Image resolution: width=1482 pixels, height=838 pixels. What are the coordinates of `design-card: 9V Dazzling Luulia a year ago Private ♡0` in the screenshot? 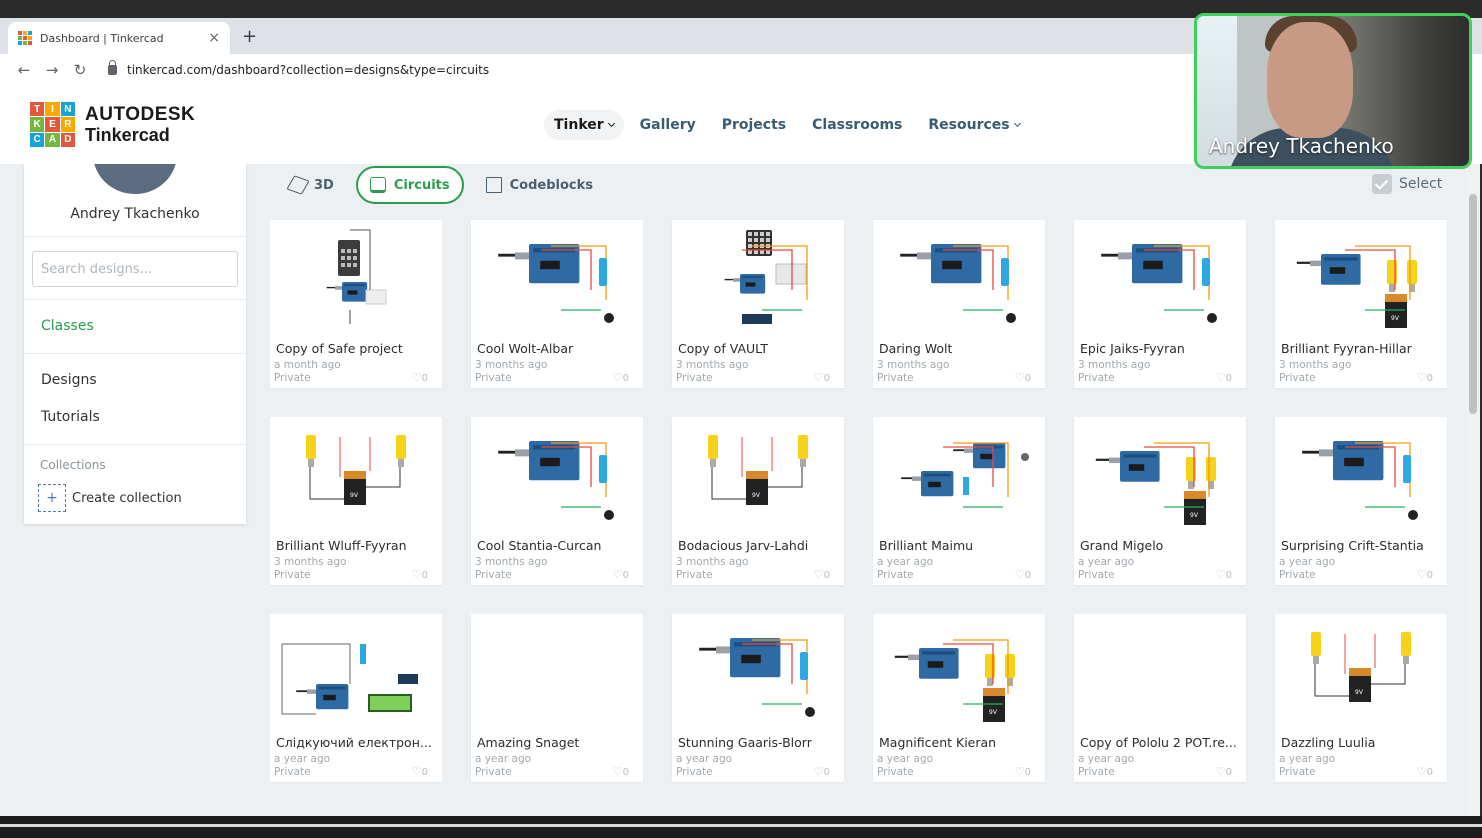 It's located at (1361, 698).